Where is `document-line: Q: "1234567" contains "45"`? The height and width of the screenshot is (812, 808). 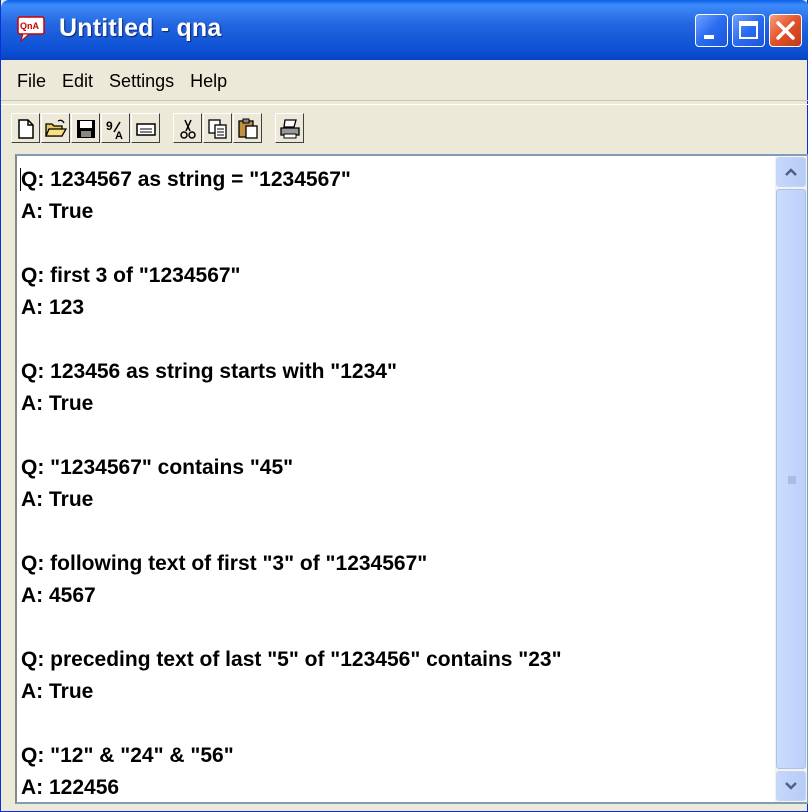
document-line: Q: "1234567" contains "45" is located at coordinates (157, 467).